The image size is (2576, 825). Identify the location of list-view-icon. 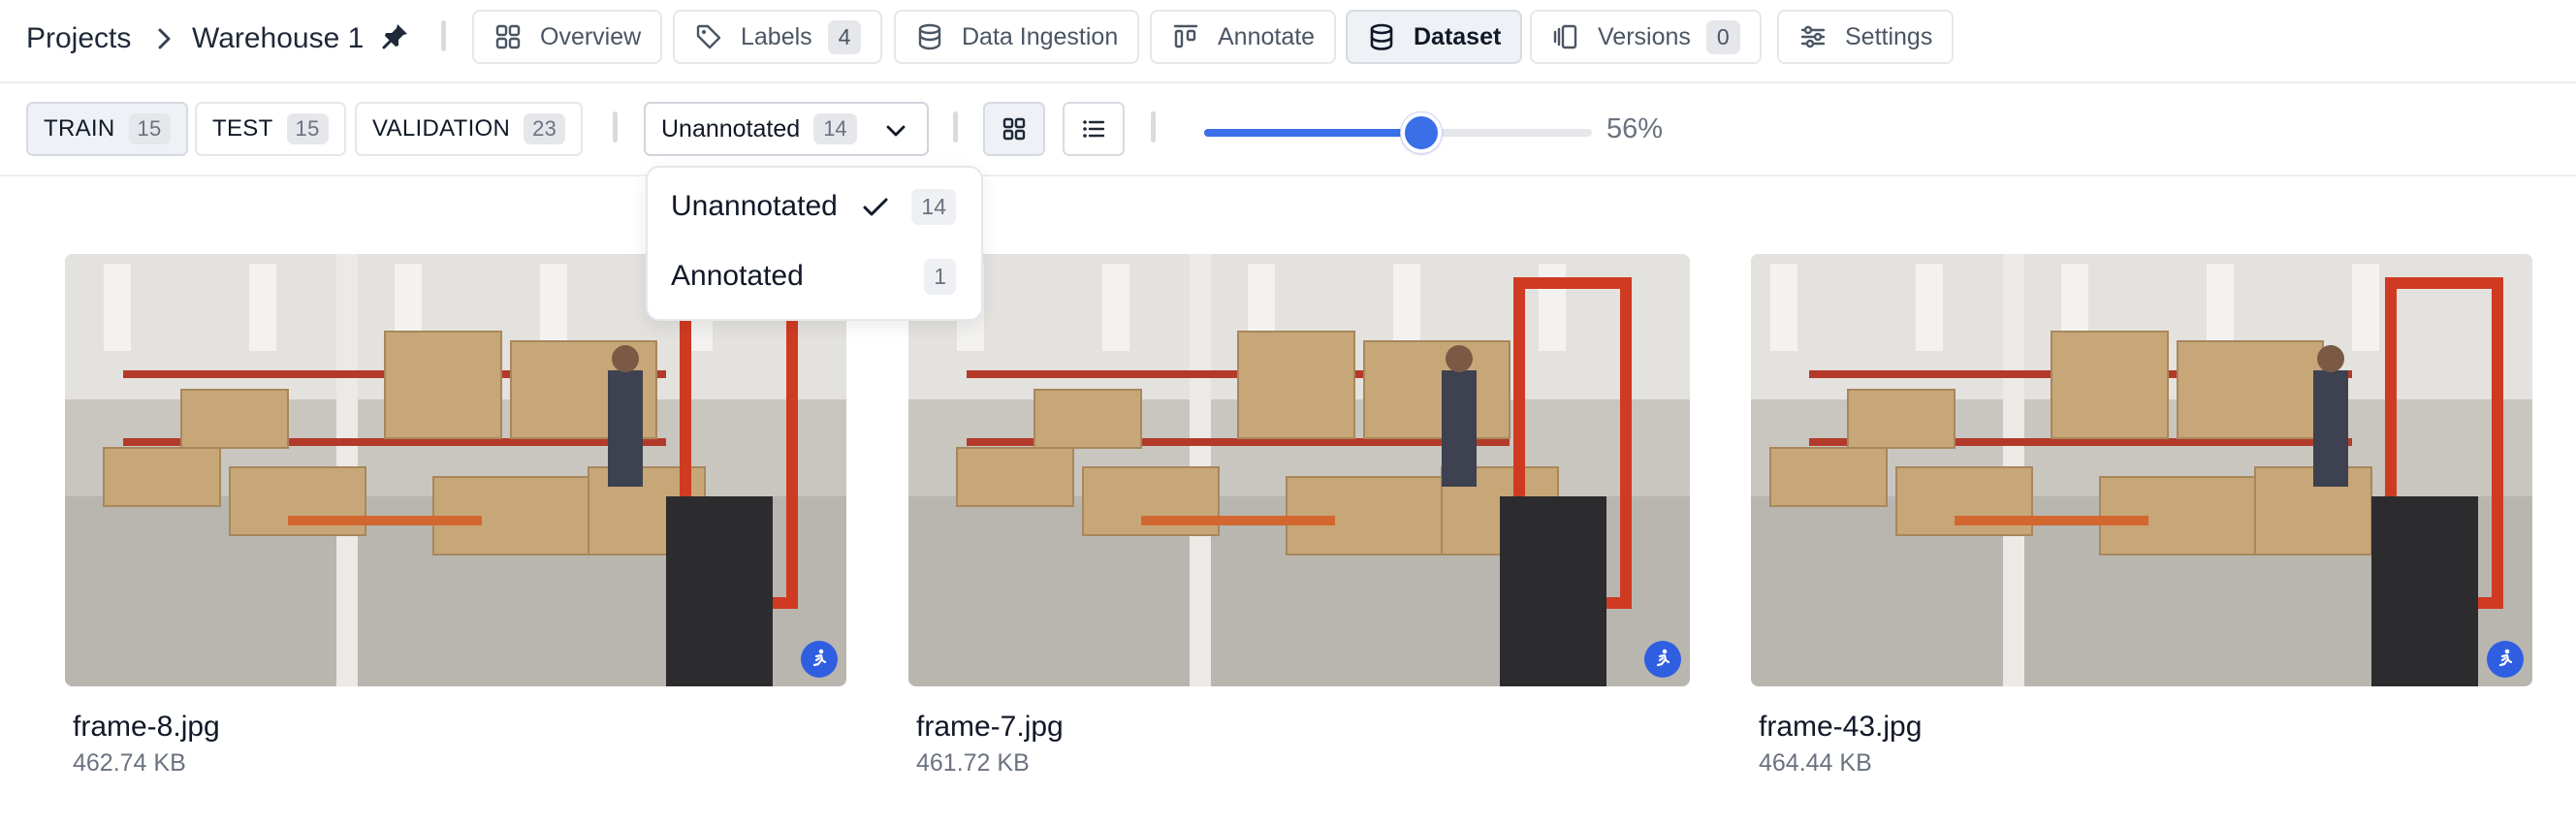
(1094, 129).